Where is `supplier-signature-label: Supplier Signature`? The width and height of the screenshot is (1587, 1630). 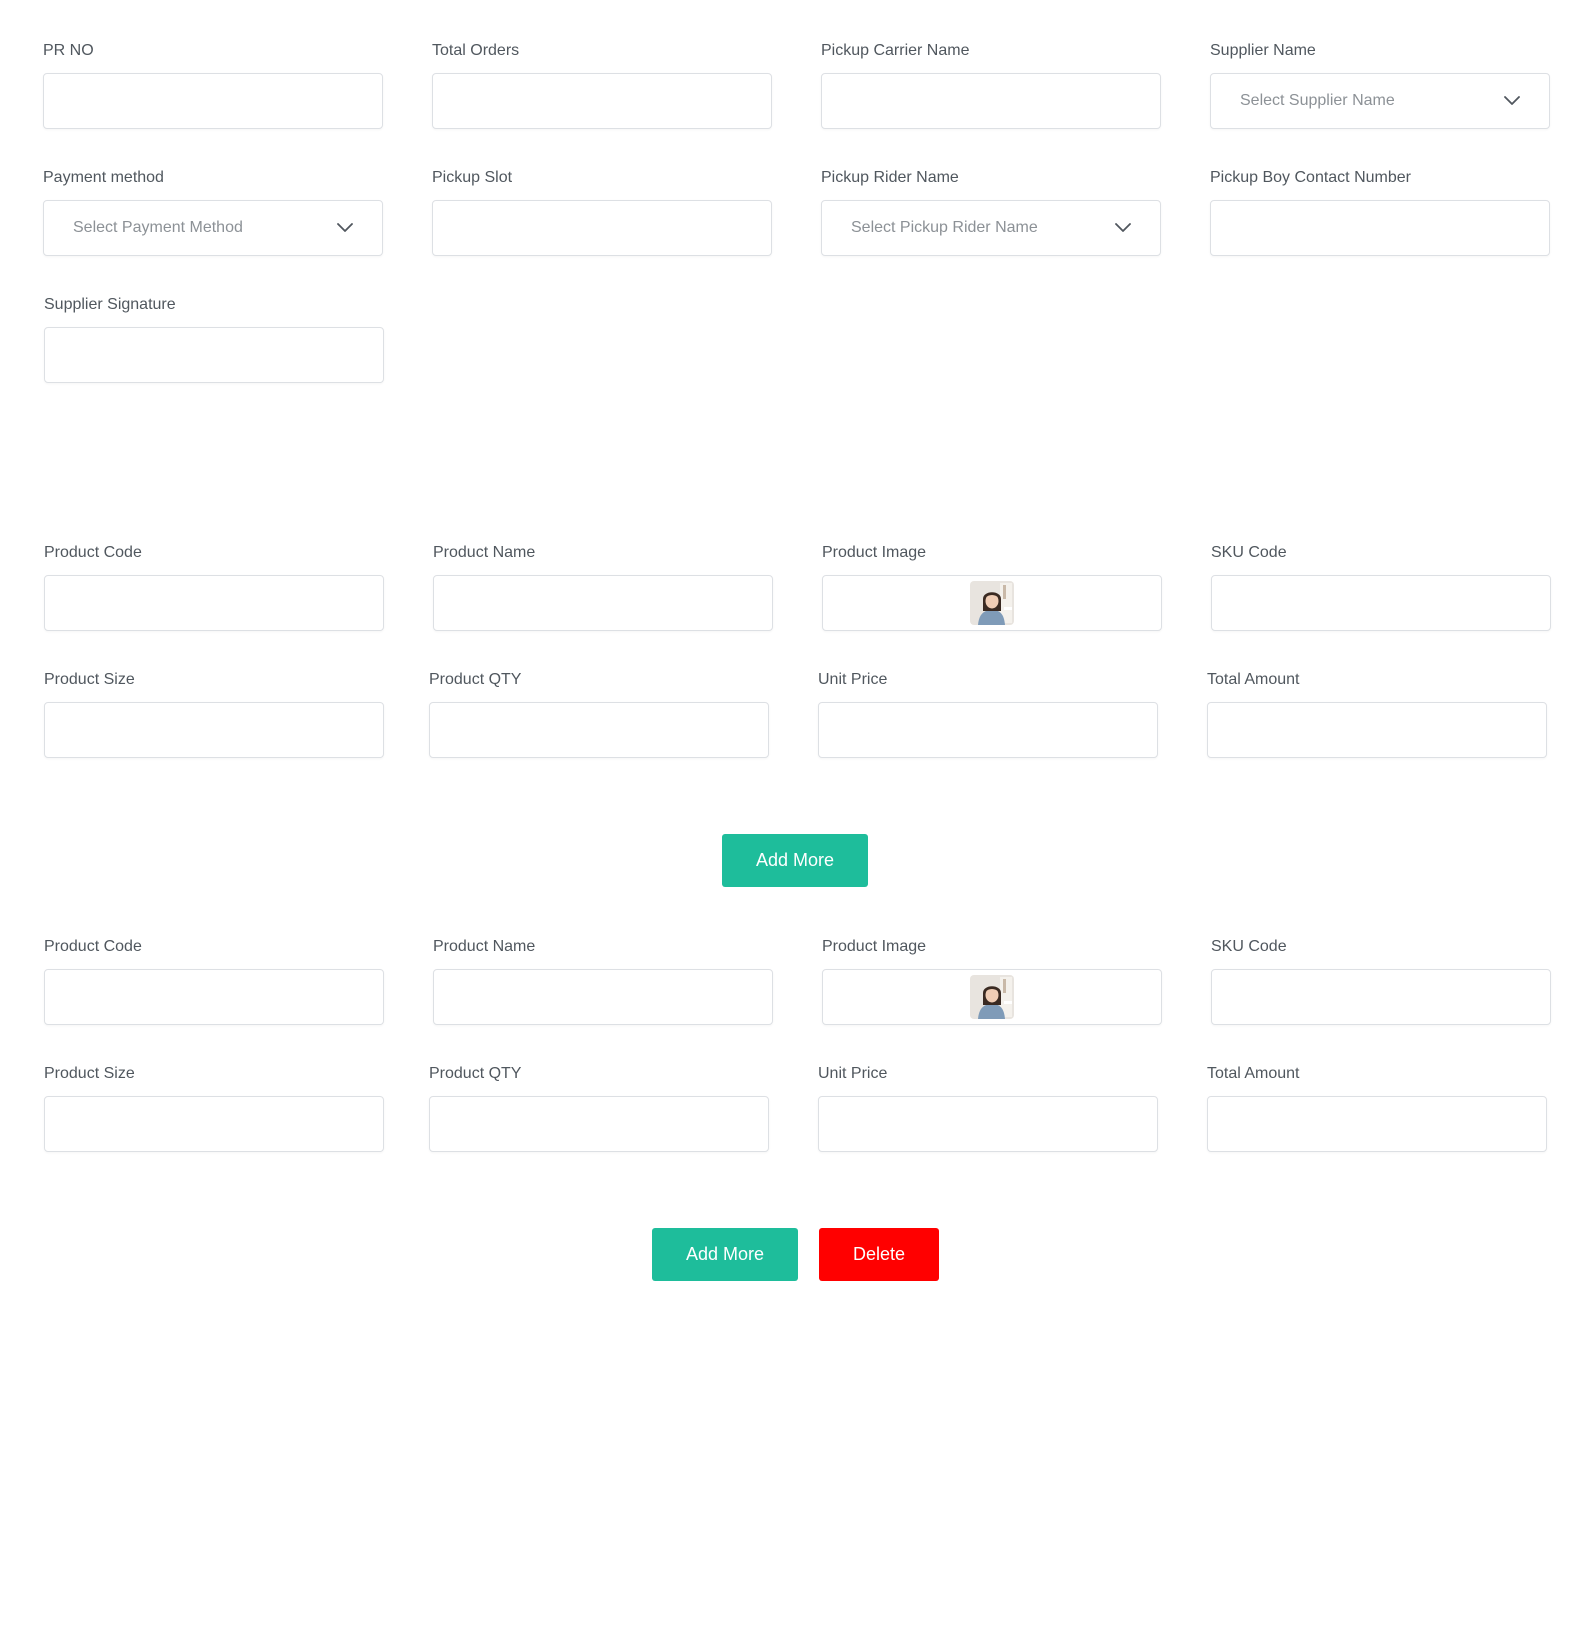
supplier-signature-label: Supplier Signature is located at coordinates (110, 304).